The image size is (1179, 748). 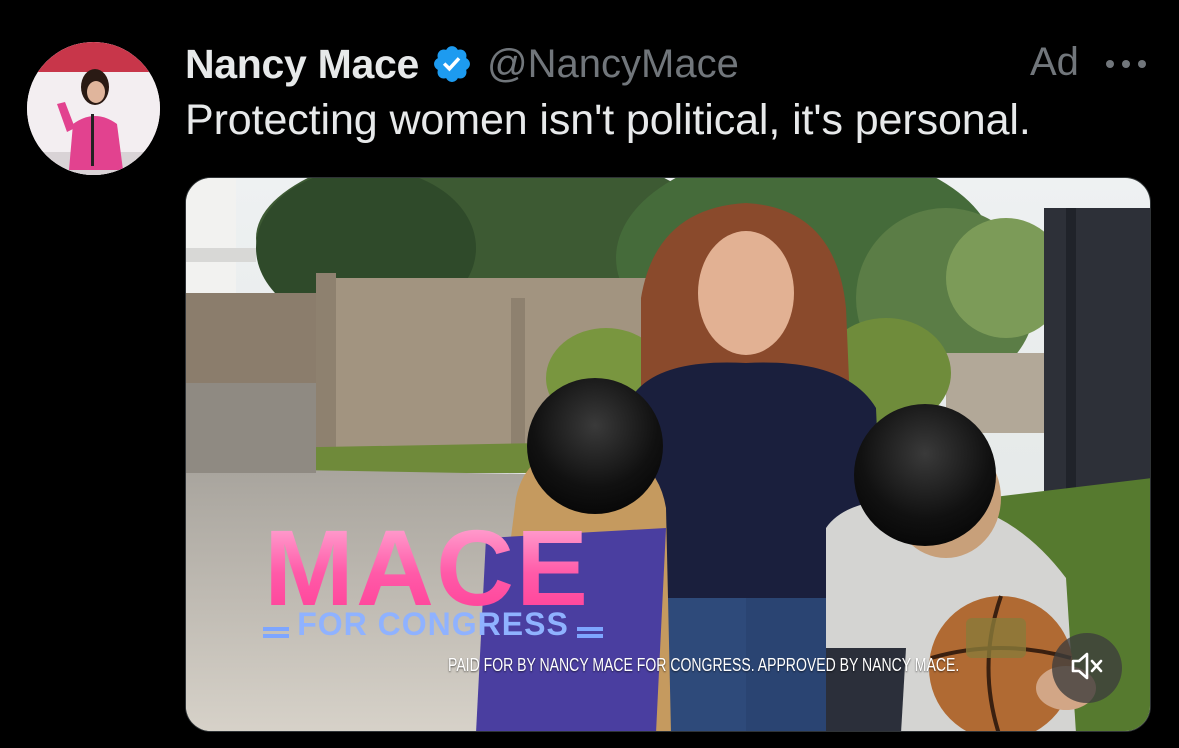 I want to click on ad-label: Ad, so click(x=1054, y=62).